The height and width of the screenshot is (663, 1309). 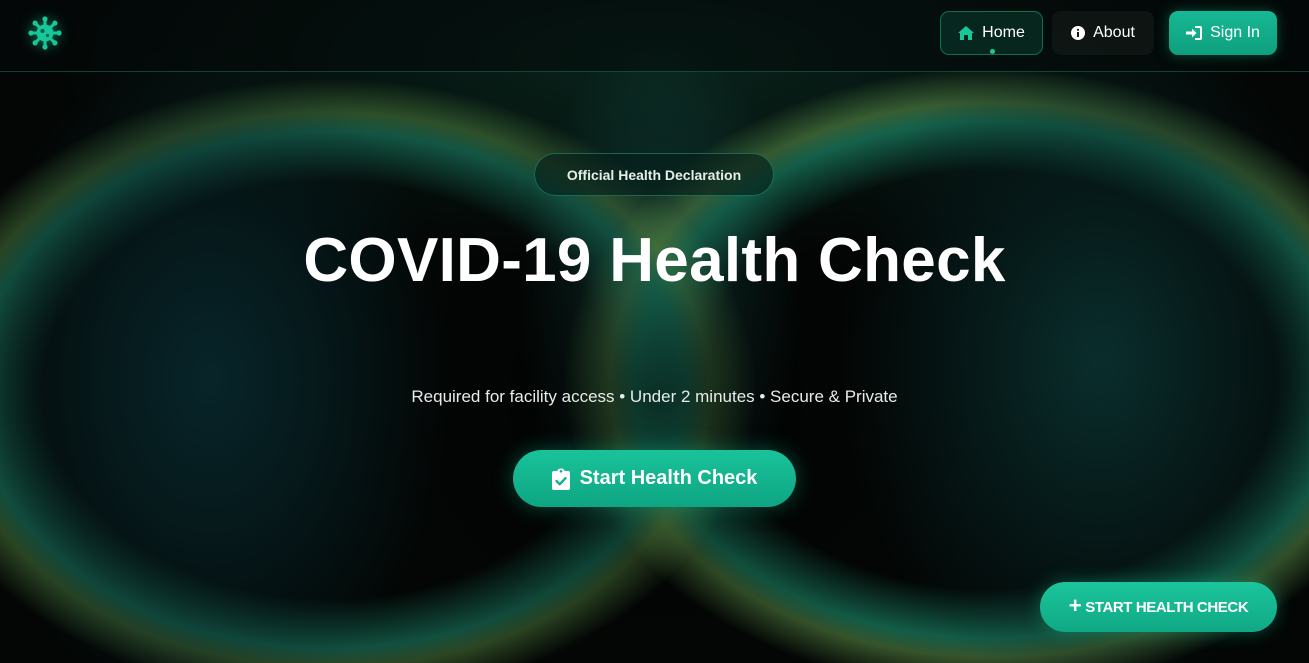 What do you see at coordinates (668, 478) in the screenshot?
I see `start-health-check-label: Start Health Check` at bounding box center [668, 478].